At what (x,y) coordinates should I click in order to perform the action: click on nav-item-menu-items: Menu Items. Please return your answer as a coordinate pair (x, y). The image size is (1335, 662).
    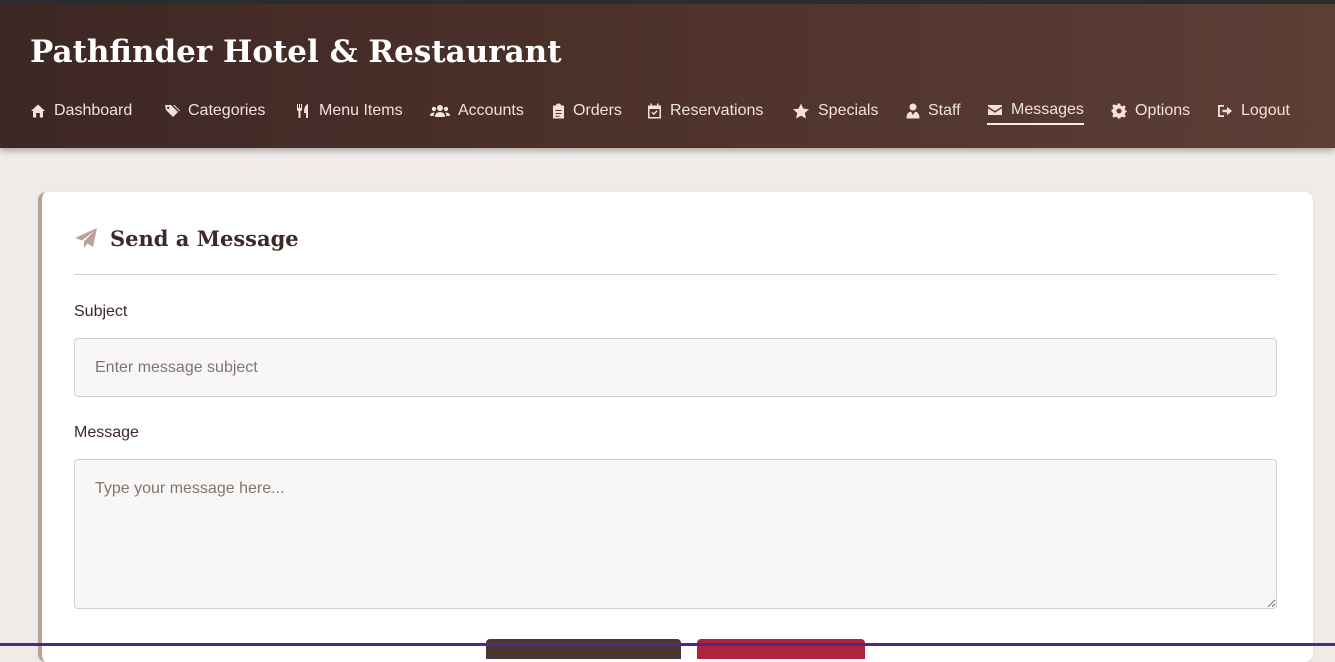
    Looking at the image, I should click on (349, 111).